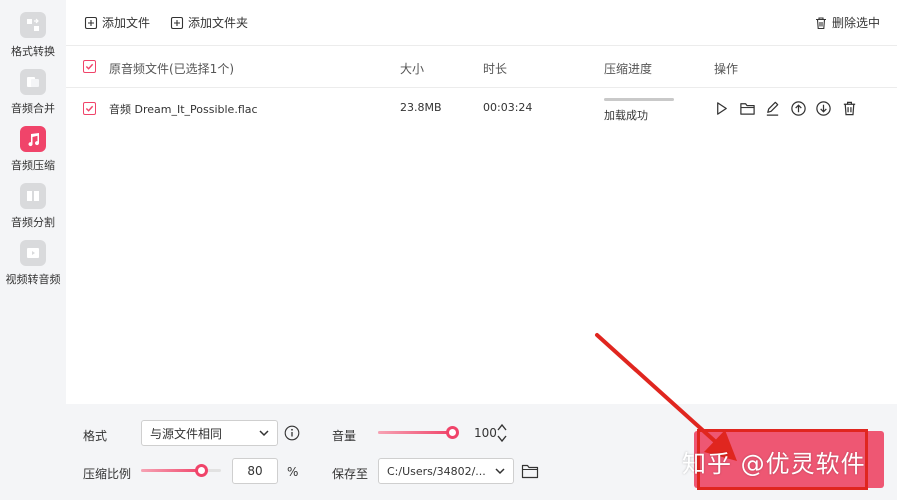 Image resolution: width=897 pixels, height=500 pixels. What do you see at coordinates (33, 82) in the screenshot?
I see `audio-merge-icon` at bounding box center [33, 82].